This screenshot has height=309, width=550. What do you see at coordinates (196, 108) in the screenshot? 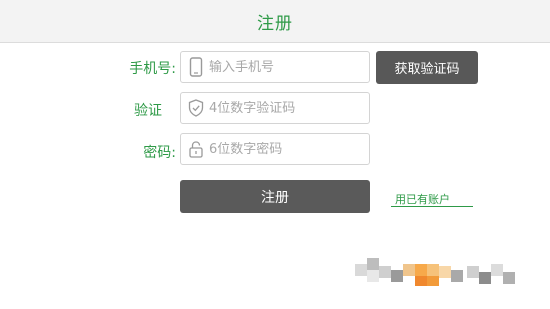
I see `shield-check-icon` at bounding box center [196, 108].